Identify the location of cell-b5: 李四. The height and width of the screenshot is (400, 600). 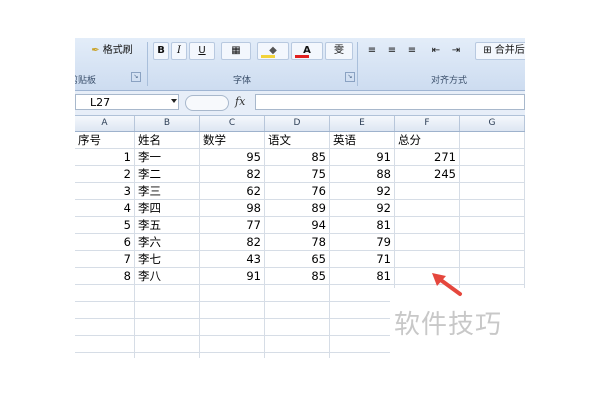
(167, 208).